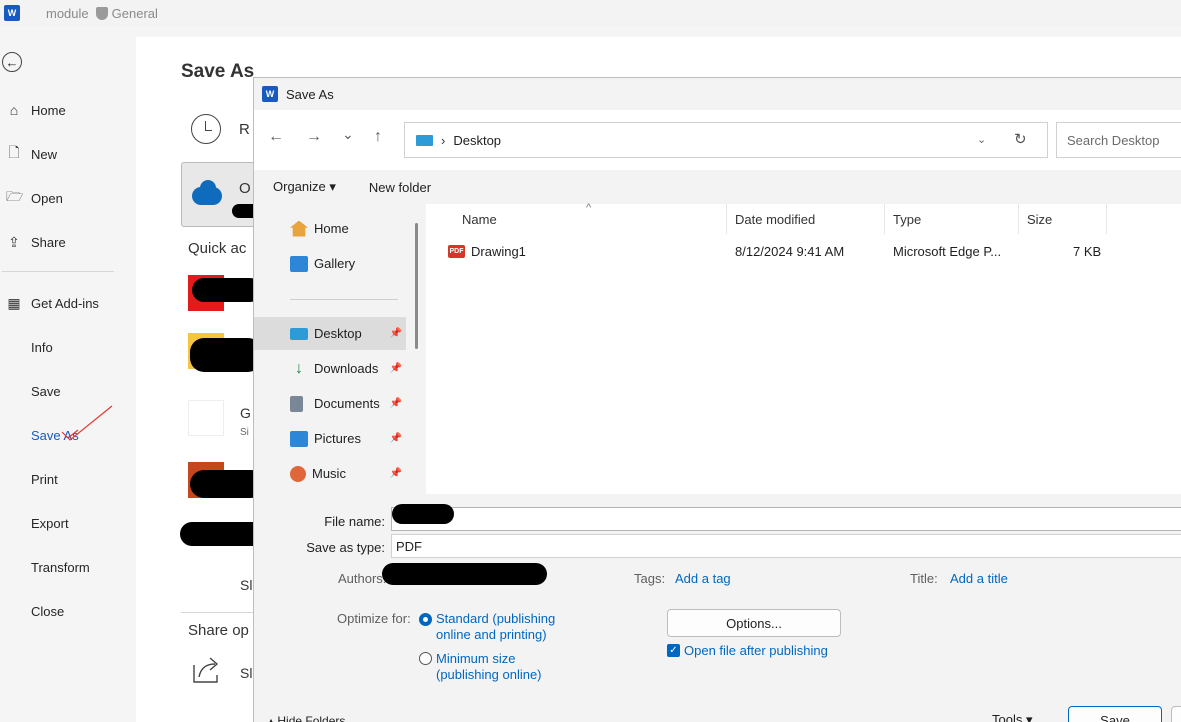 The height and width of the screenshot is (722, 1181). What do you see at coordinates (299, 438) in the screenshot?
I see `pictures-icon` at bounding box center [299, 438].